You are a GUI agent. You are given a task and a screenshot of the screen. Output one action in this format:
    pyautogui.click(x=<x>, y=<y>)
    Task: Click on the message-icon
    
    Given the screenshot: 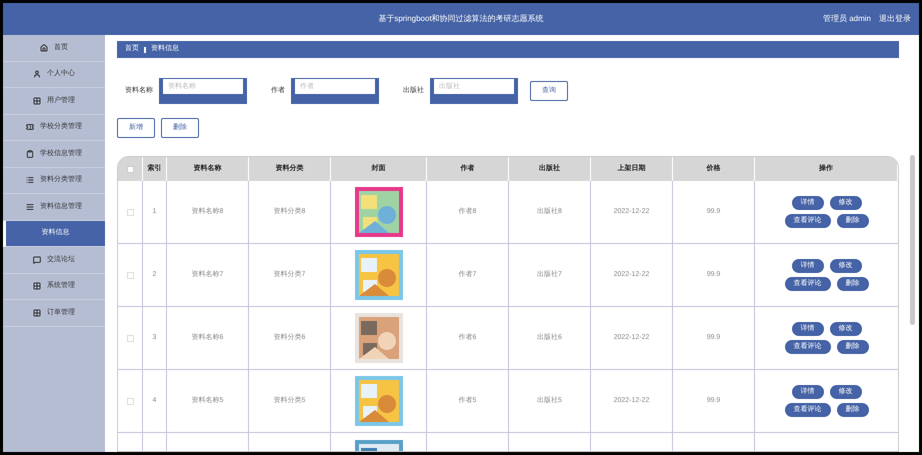 What is the action you would take?
    pyautogui.click(x=37, y=260)
    